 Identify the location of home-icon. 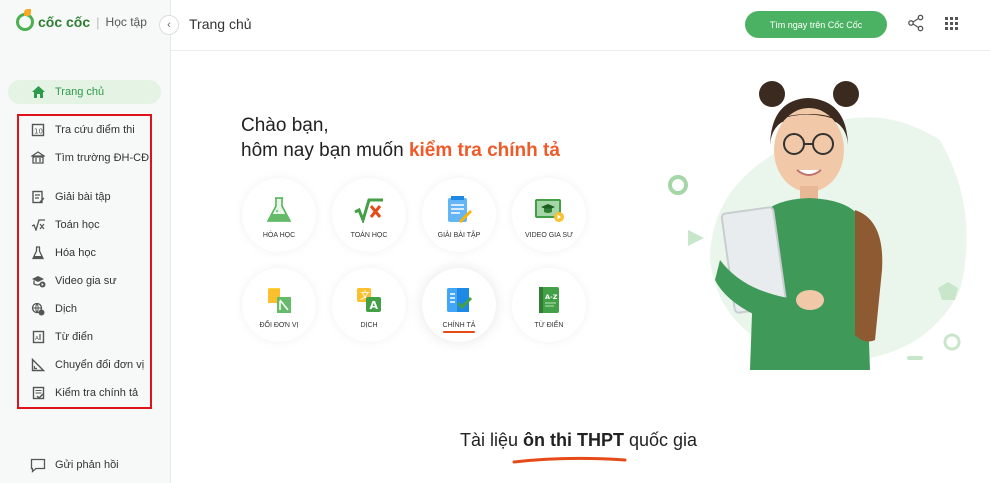
(38, 92).